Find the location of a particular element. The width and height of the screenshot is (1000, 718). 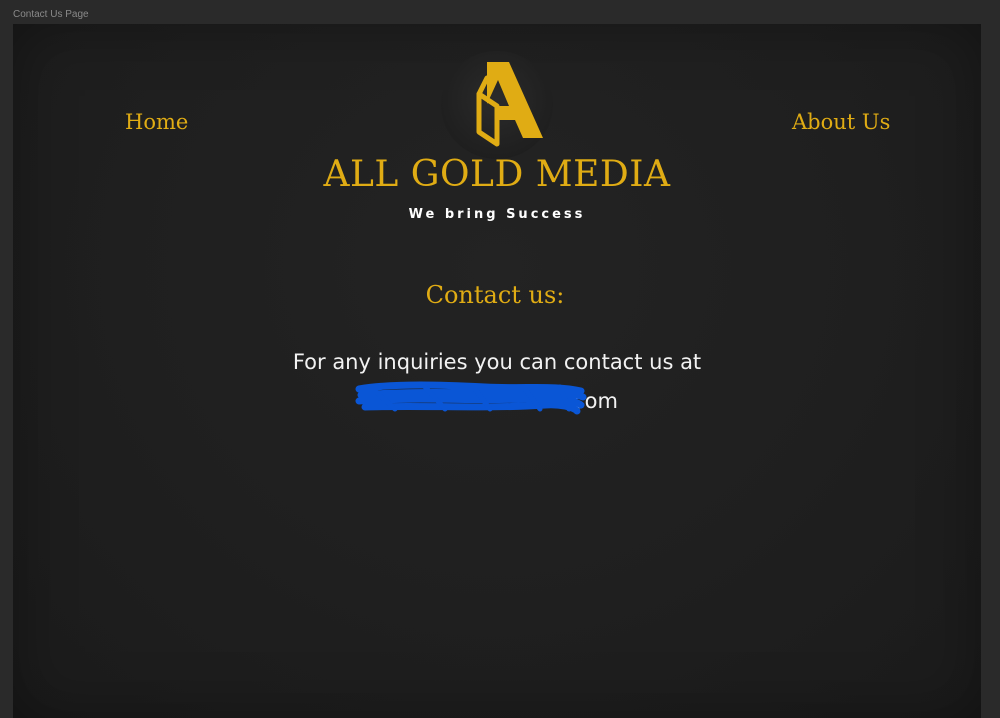

frame-label: Contact Us Page is located at coordinates (51, 14).